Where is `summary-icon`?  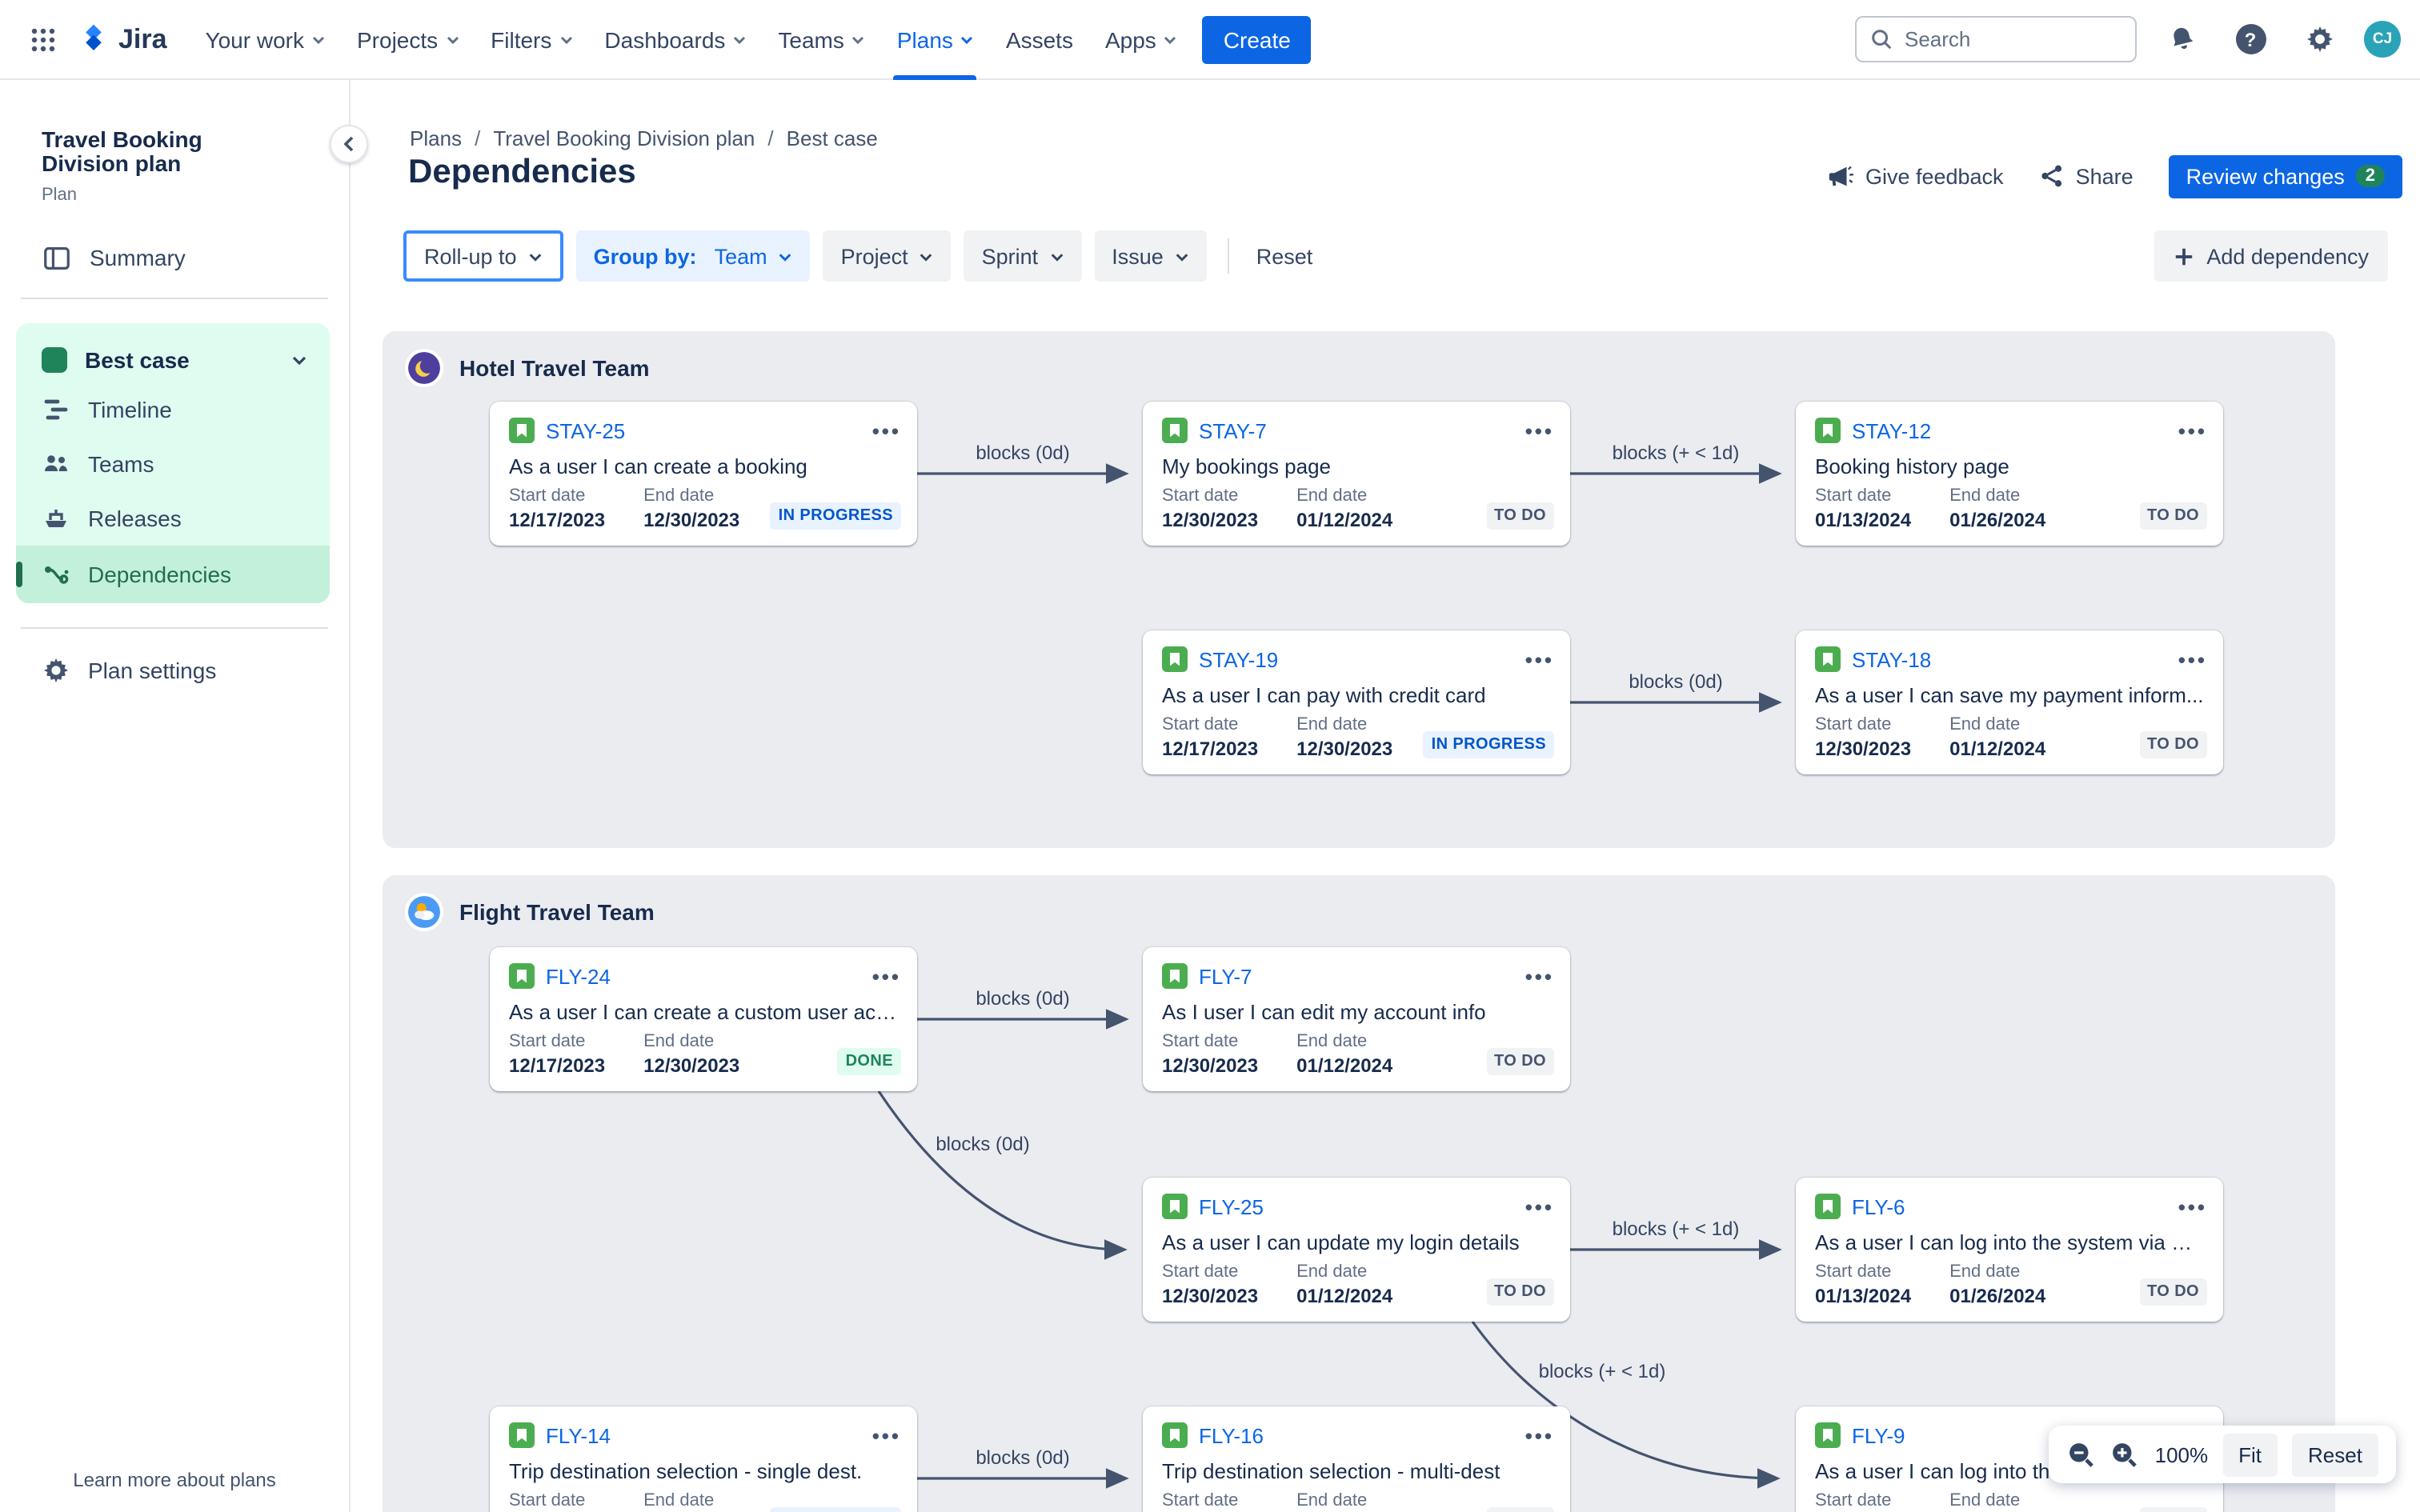 summary-icon is located at coordinates (57, 258).